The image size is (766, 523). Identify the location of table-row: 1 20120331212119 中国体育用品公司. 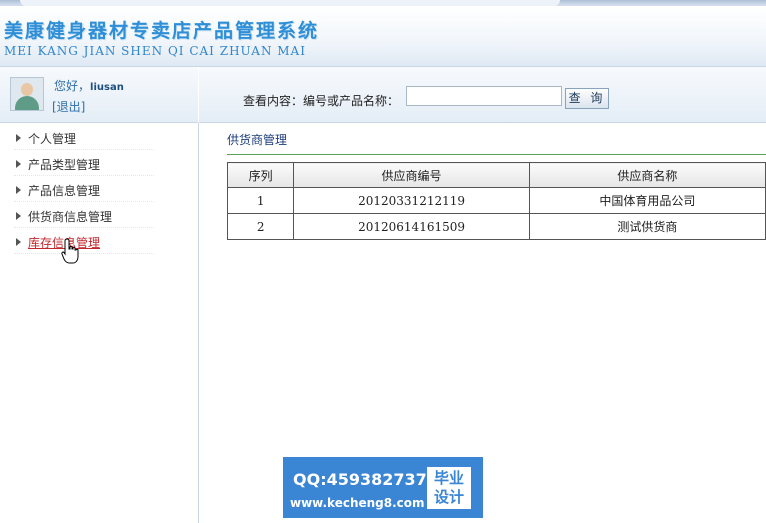
(496, 200).